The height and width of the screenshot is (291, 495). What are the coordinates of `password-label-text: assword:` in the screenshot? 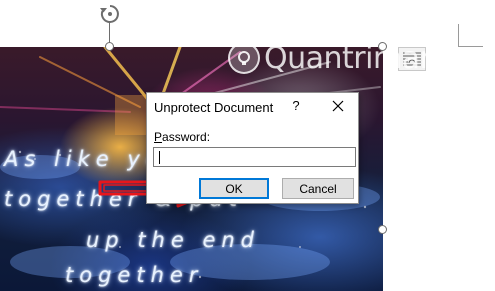 It's located at (186, 137).